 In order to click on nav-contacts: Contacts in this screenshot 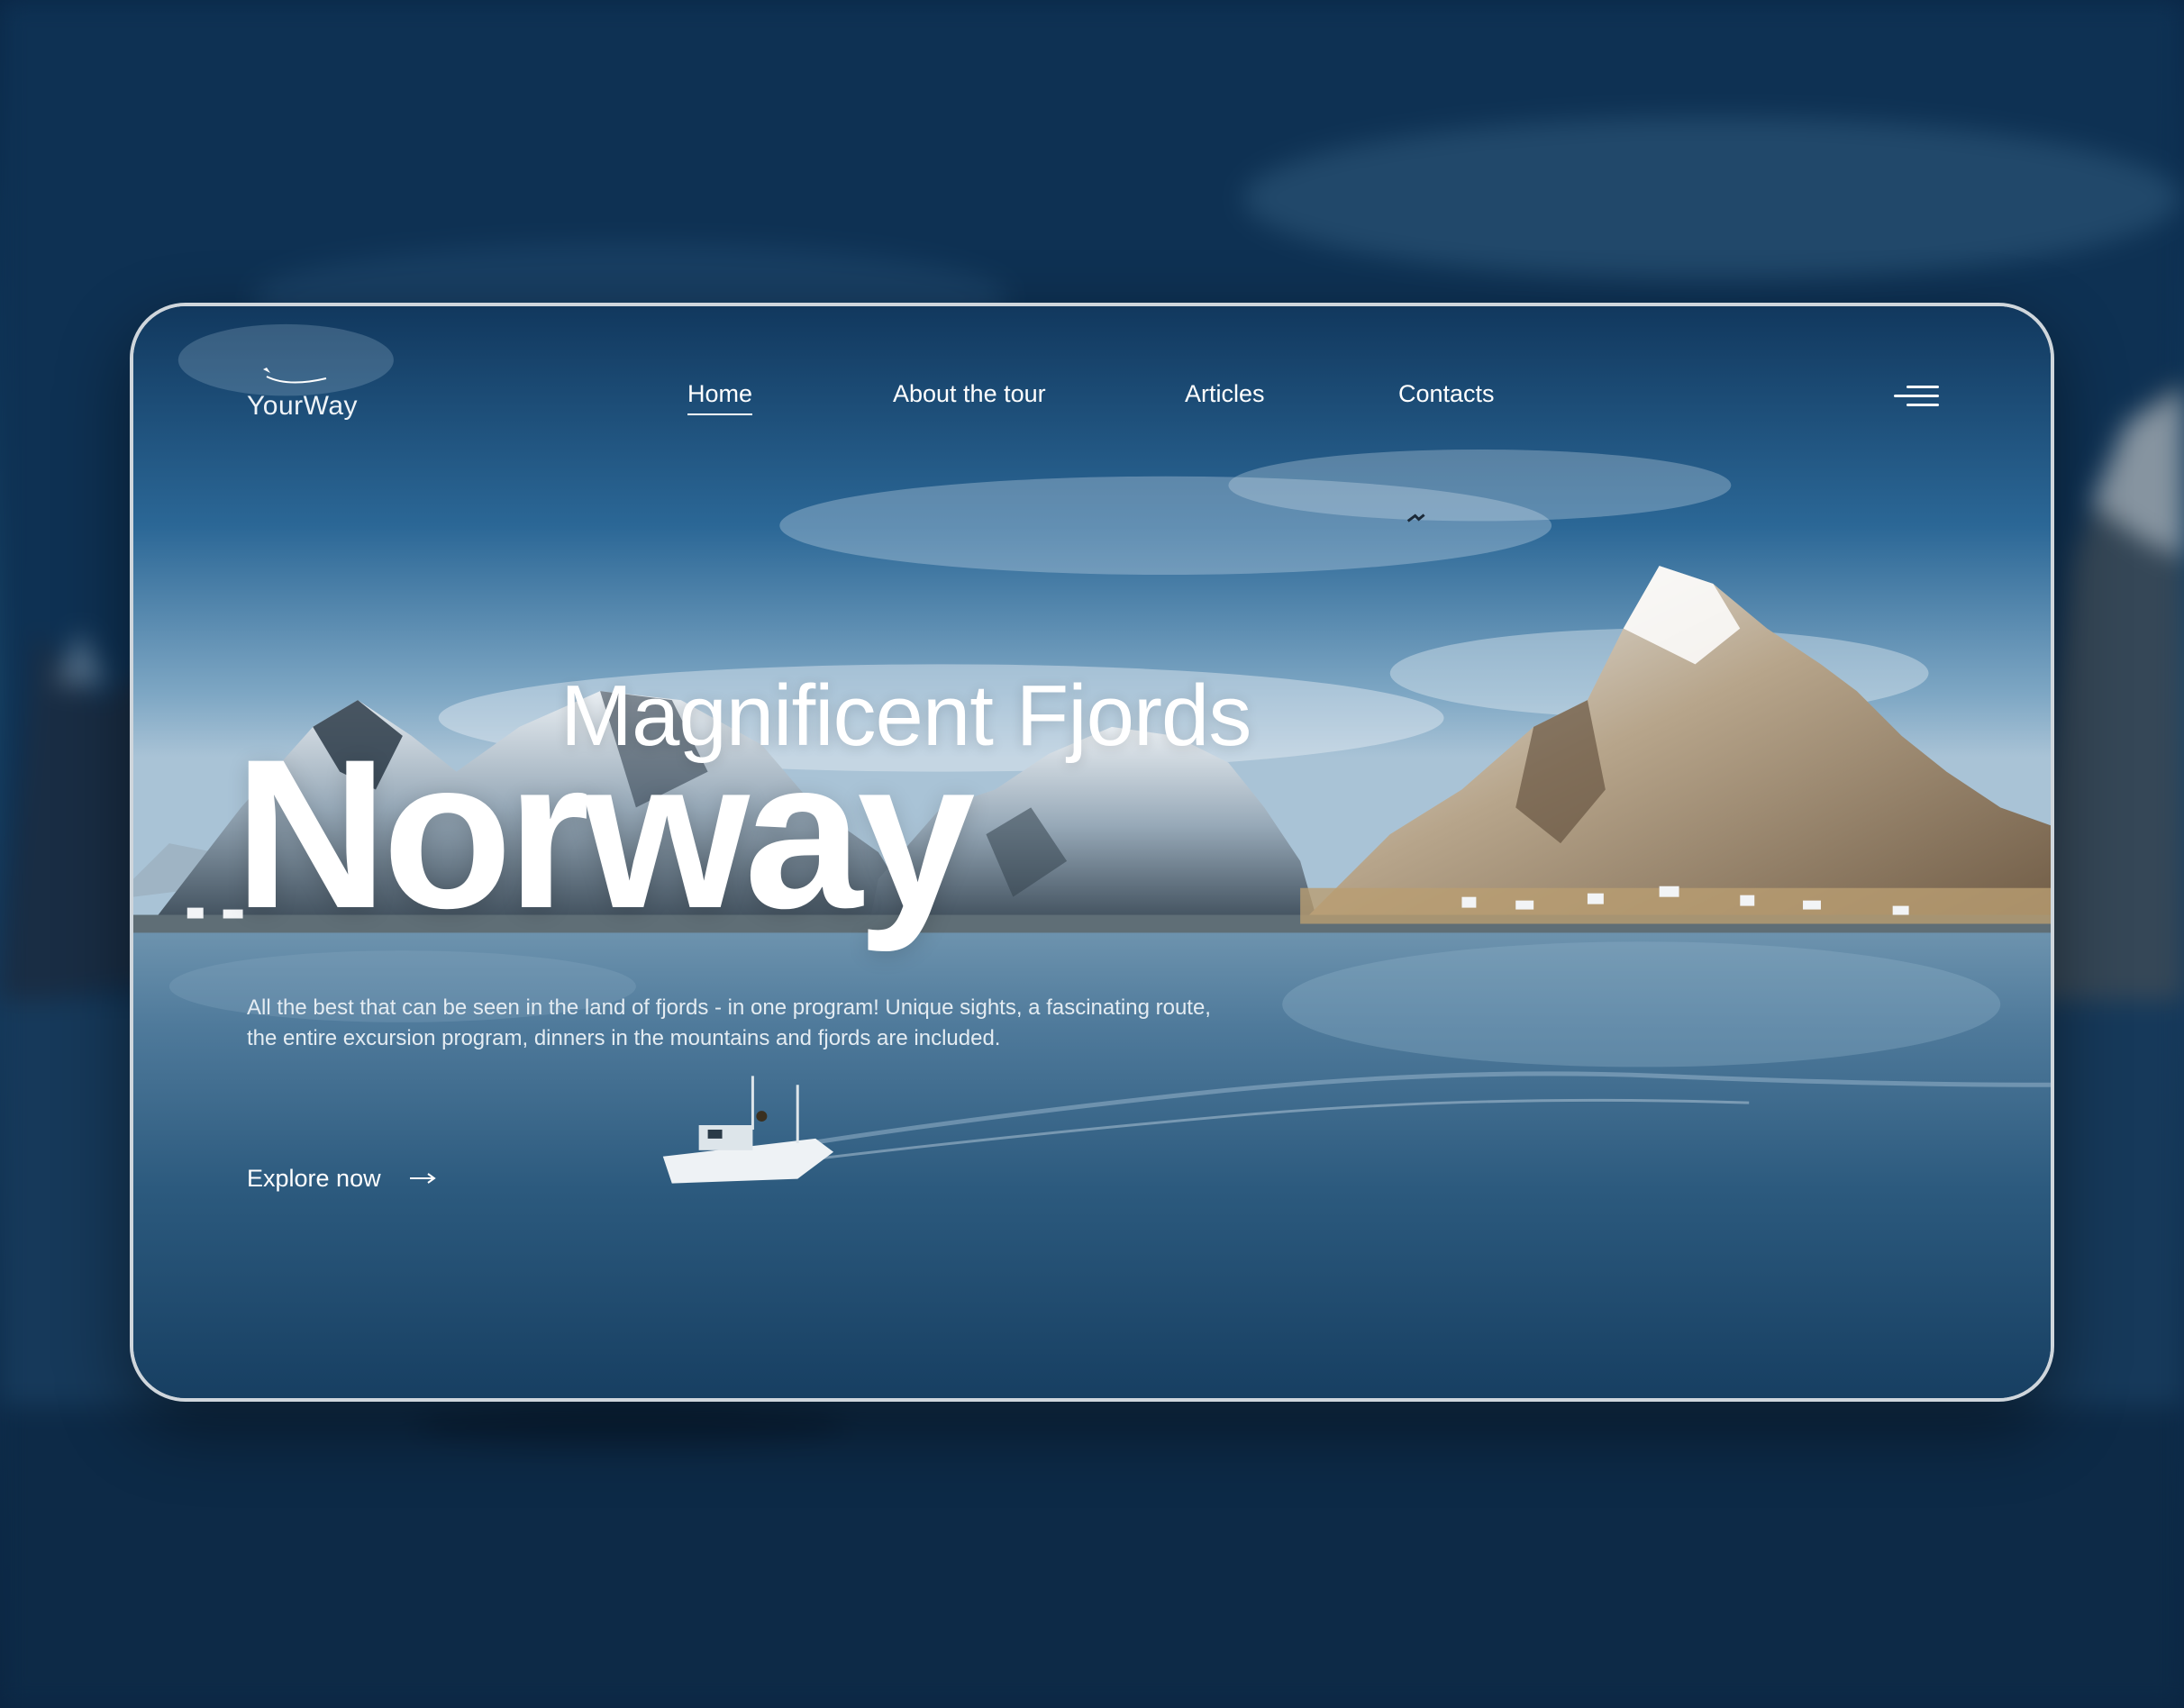, I will do `click(1447, 394)`.